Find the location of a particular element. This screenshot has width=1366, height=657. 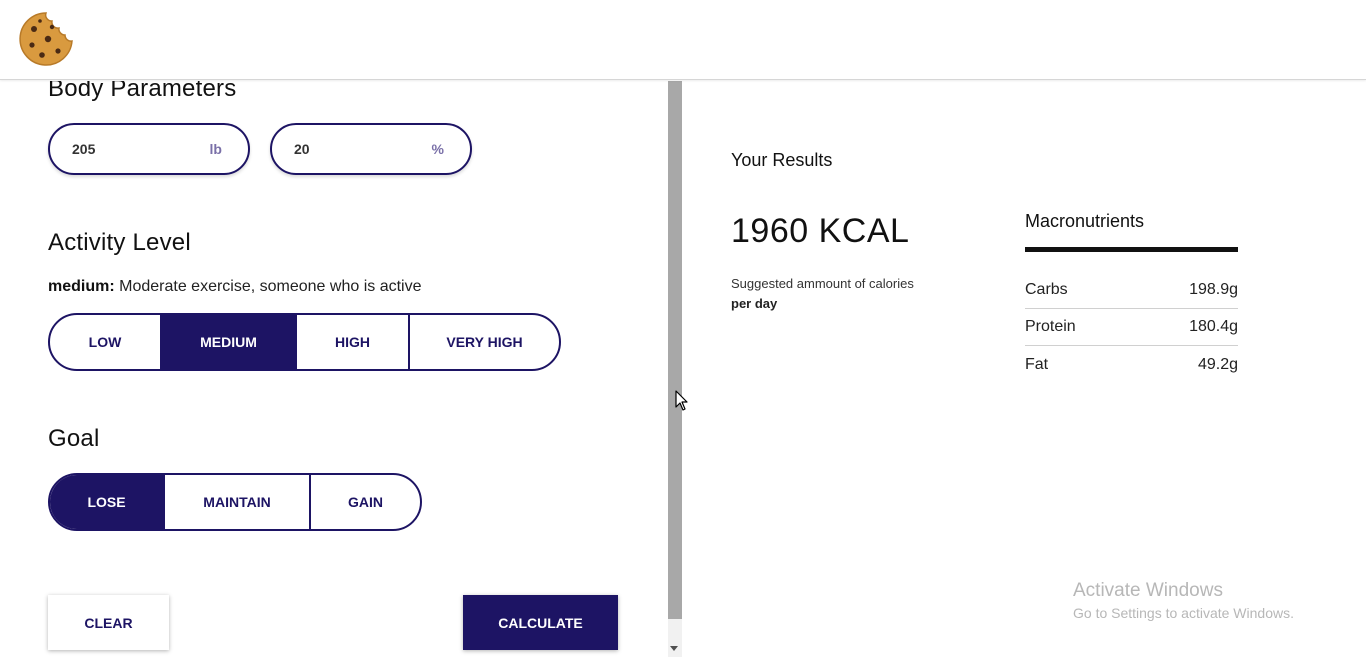

activity-level-selector: LOW MEDIUM HIGH VERY HIGH is located at coordinates (304, 342).